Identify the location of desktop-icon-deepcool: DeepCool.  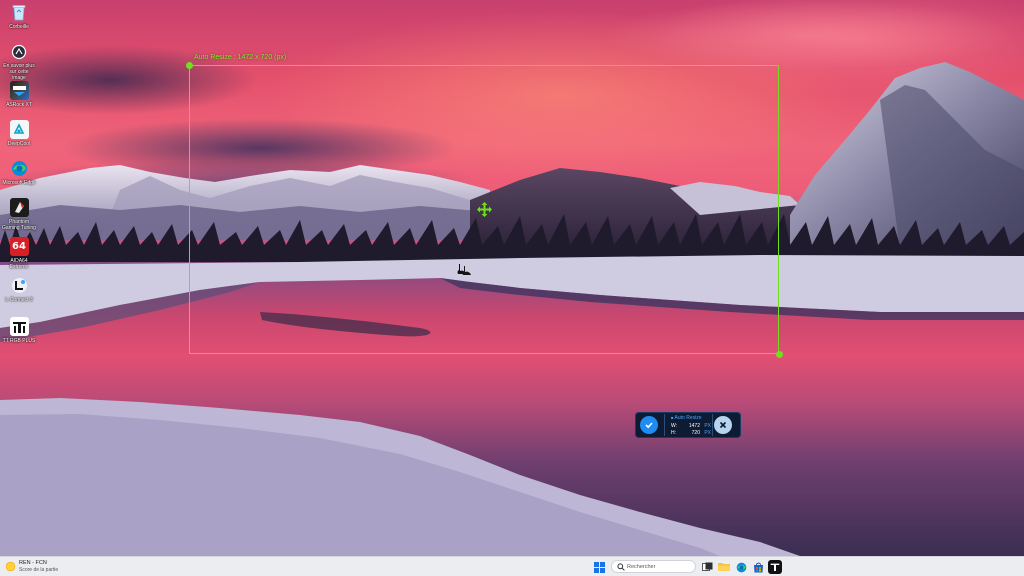
(19, 133).